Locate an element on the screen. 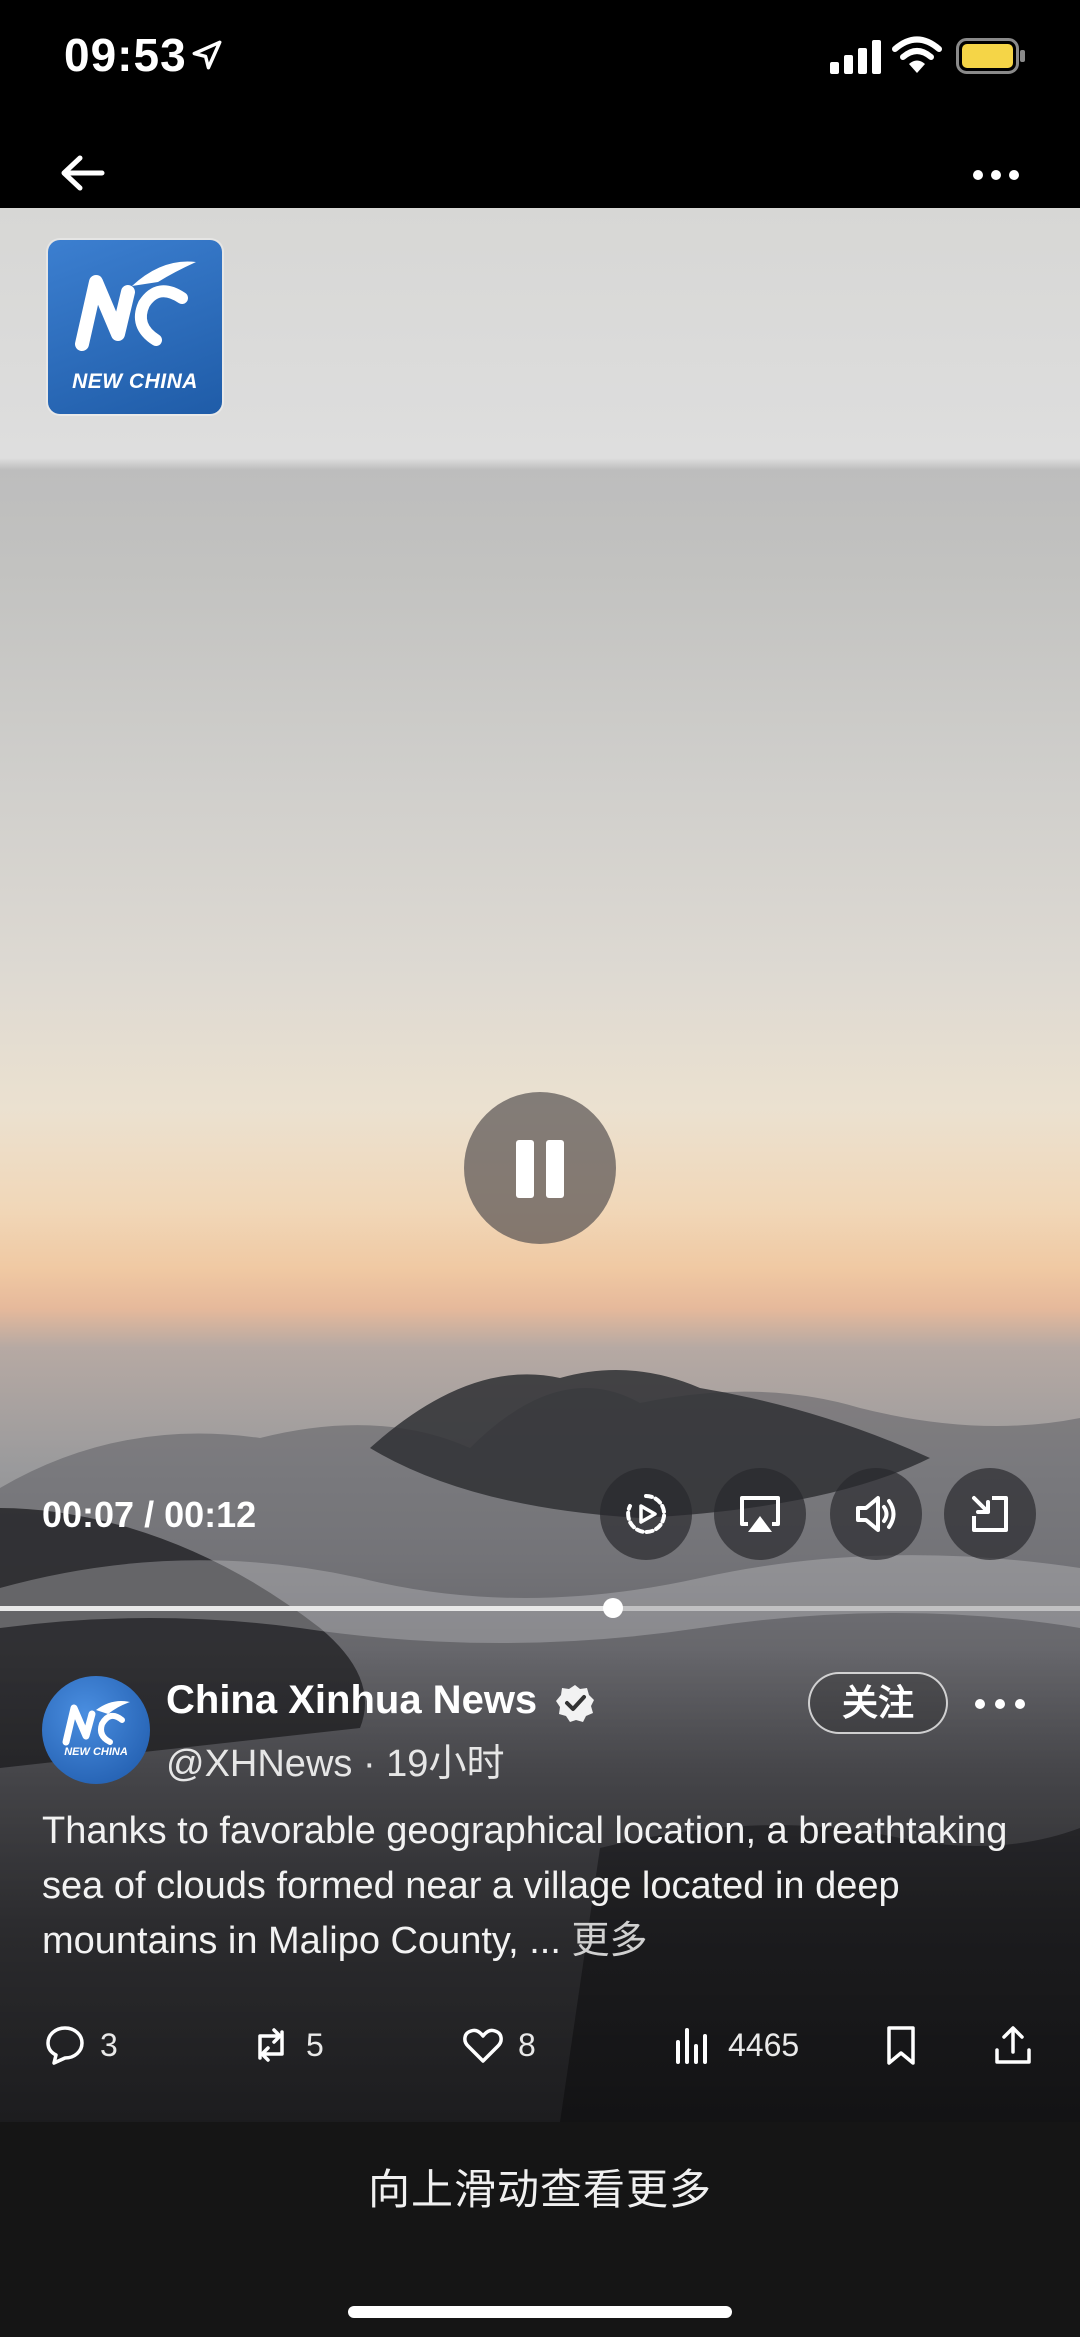 The width and height of the screenshot is (1080, 2337). pause-button is located at coordinates (540, 1168).